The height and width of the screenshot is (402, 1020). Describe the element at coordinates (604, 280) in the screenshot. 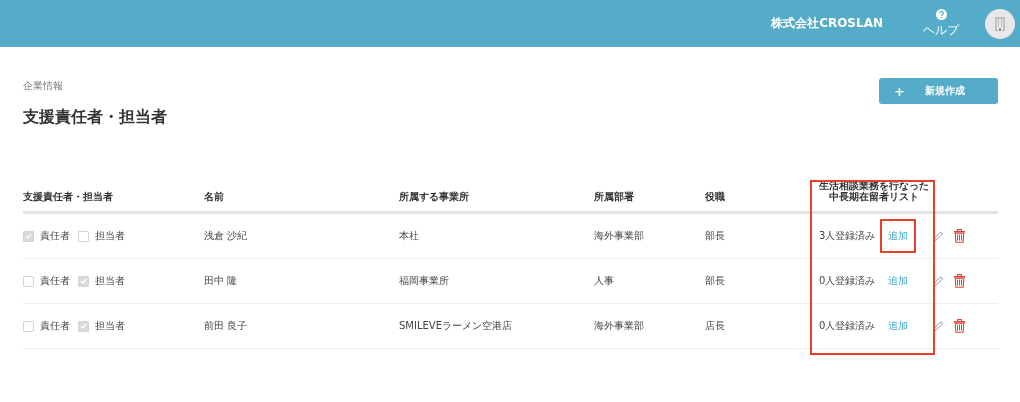

I see `table-cell: 人事` at that location.